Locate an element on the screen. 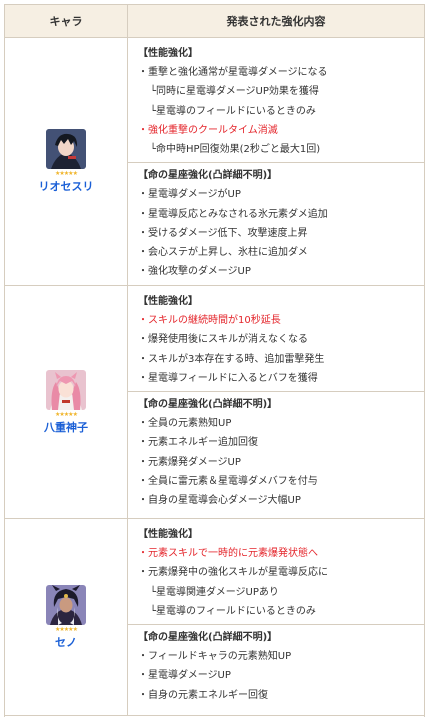 This screenshot has height=717, width=429. yae-miko-avatar-icon is located at coordinates (66, 389).